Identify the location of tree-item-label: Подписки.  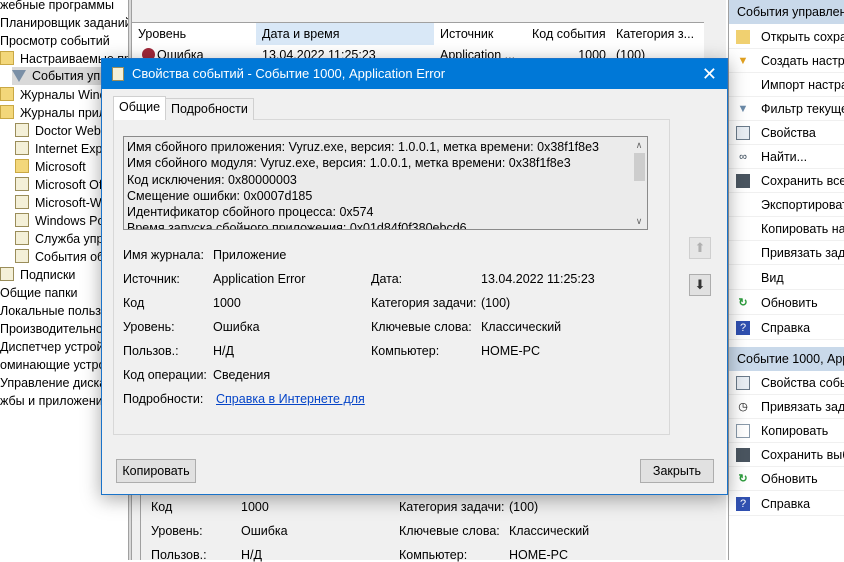
(48, 275).